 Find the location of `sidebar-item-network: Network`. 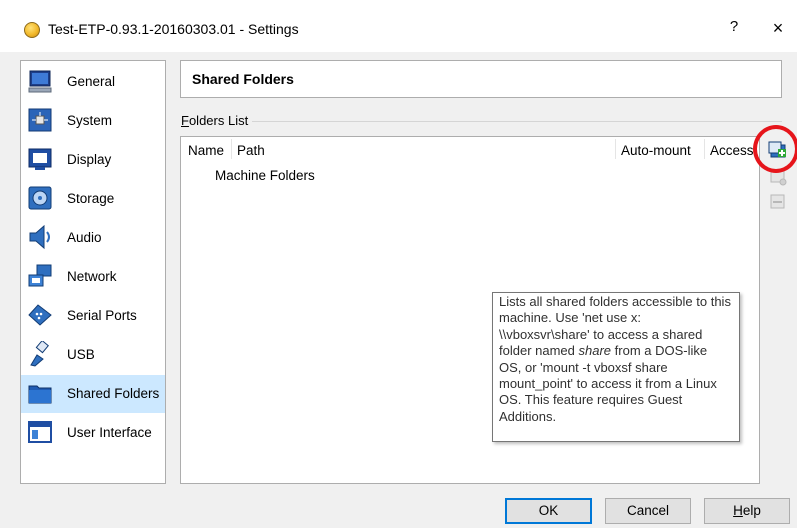

sidebar-item-network: Network is located at coordinates (93, 277).